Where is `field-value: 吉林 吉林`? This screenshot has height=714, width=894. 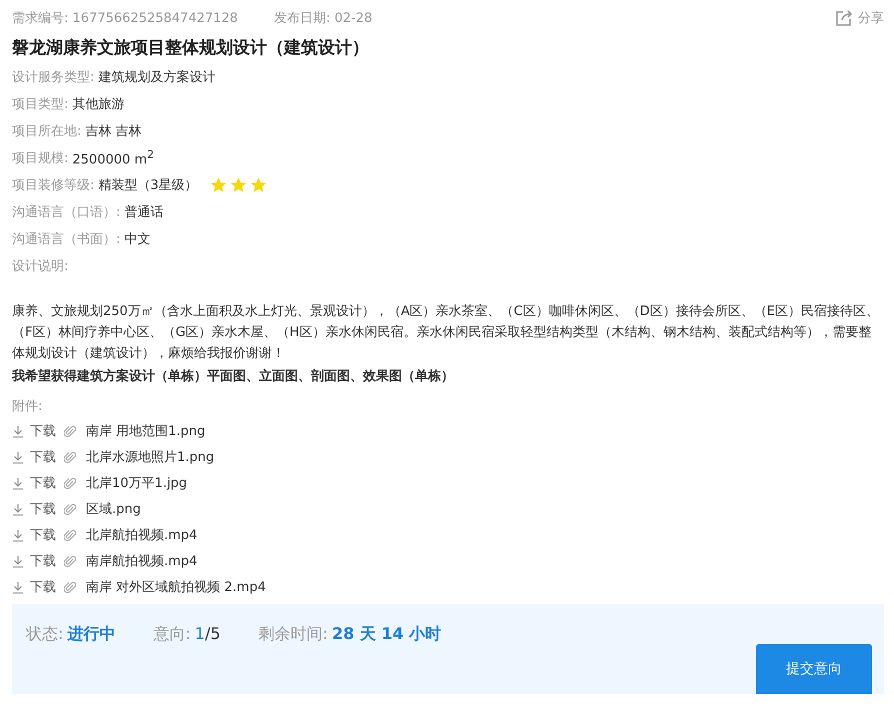 field-value: 吉林 吉林 is located at coordinates (113, 131).